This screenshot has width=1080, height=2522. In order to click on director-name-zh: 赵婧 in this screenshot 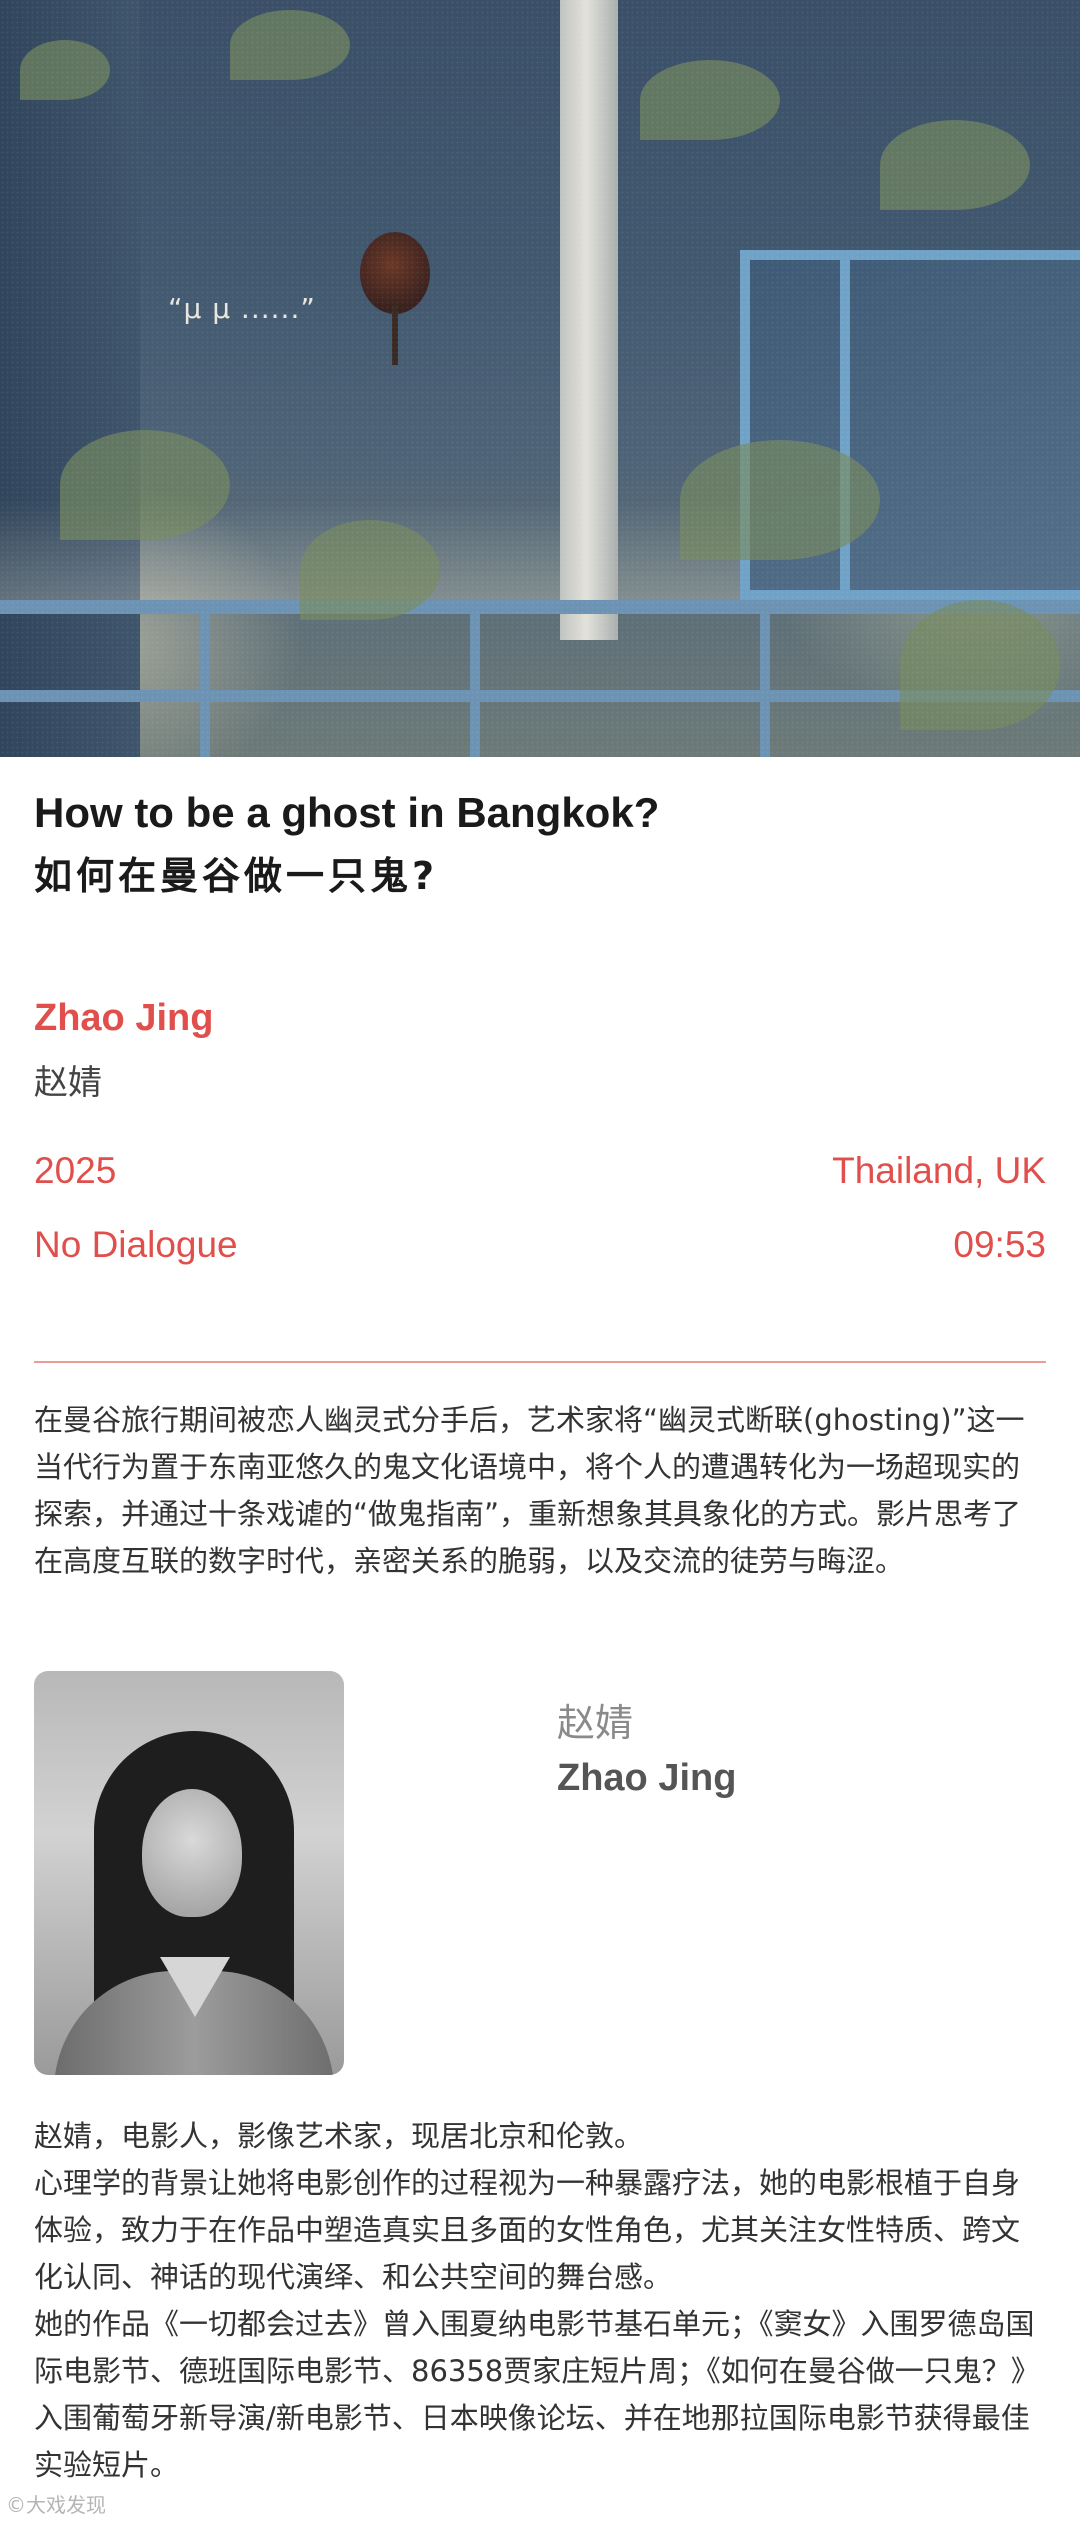, I will do `click(68, 1083)`.